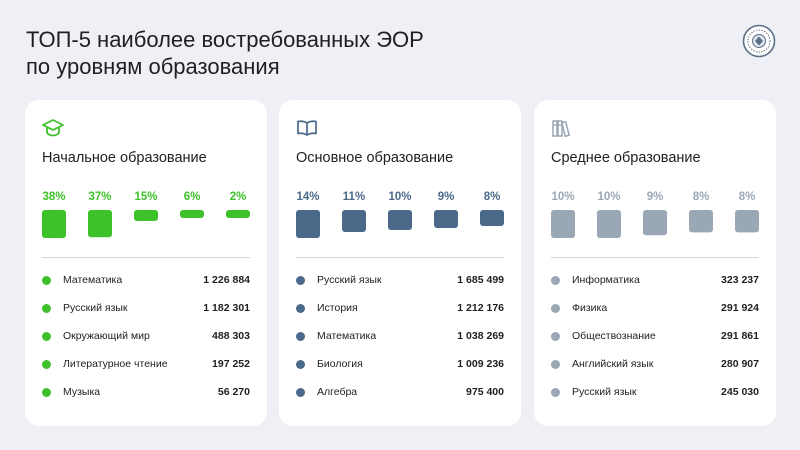  What do you see at coordinates (759, 41) in the screenshot?
I see `emblem-logo` at bounding box center [759, 41].